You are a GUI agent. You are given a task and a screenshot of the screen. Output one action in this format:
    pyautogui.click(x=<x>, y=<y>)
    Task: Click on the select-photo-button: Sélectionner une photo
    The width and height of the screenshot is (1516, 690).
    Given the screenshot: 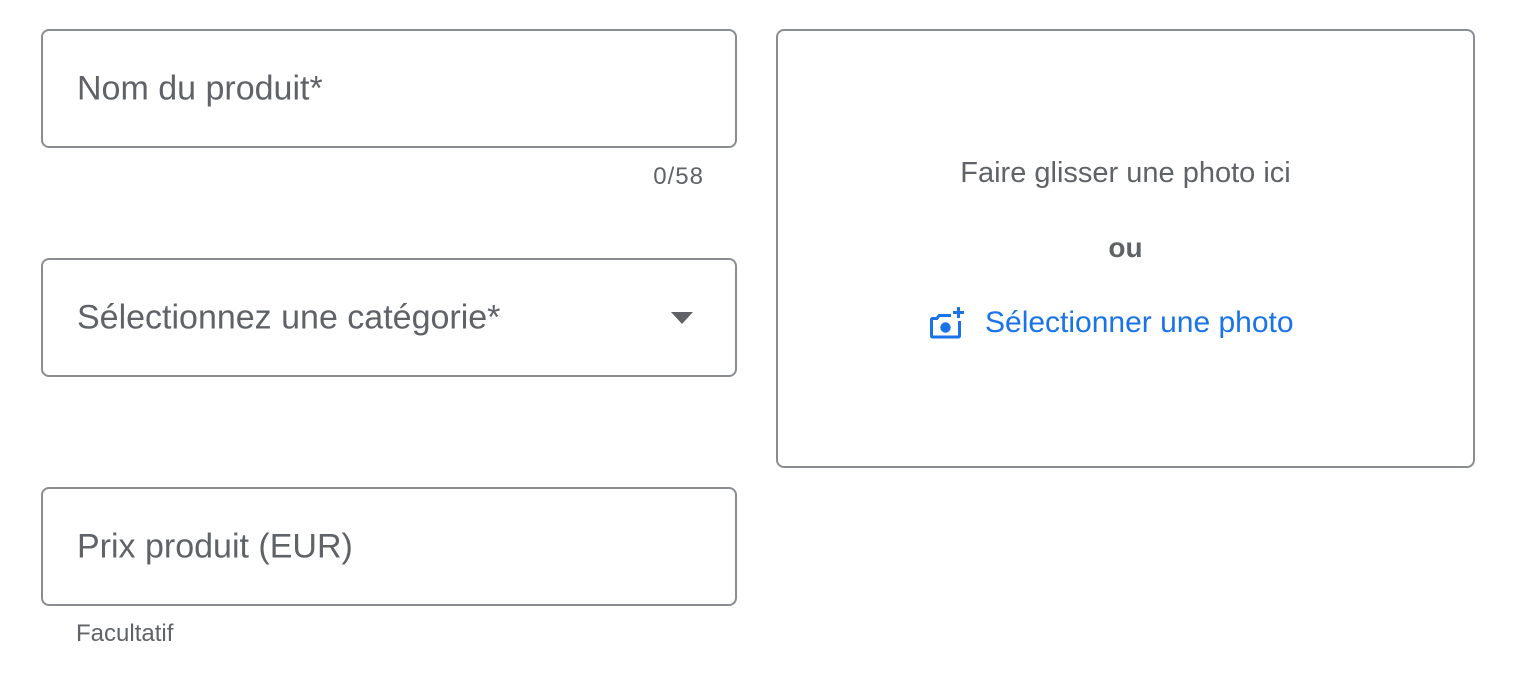 What is the action you would take?
    pyautogui.click(x=1111, y=323)
    